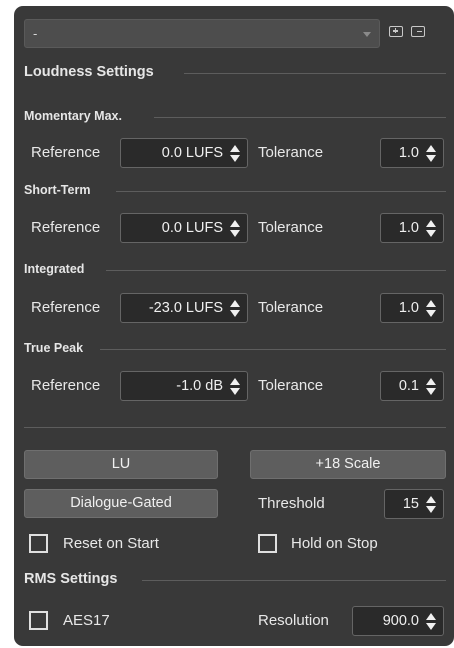 This screenshot has width=454, height=648. Describe the element at coordinates (57, 190) in the screenshot. I see `short-term-title: Short-Term` at that location.